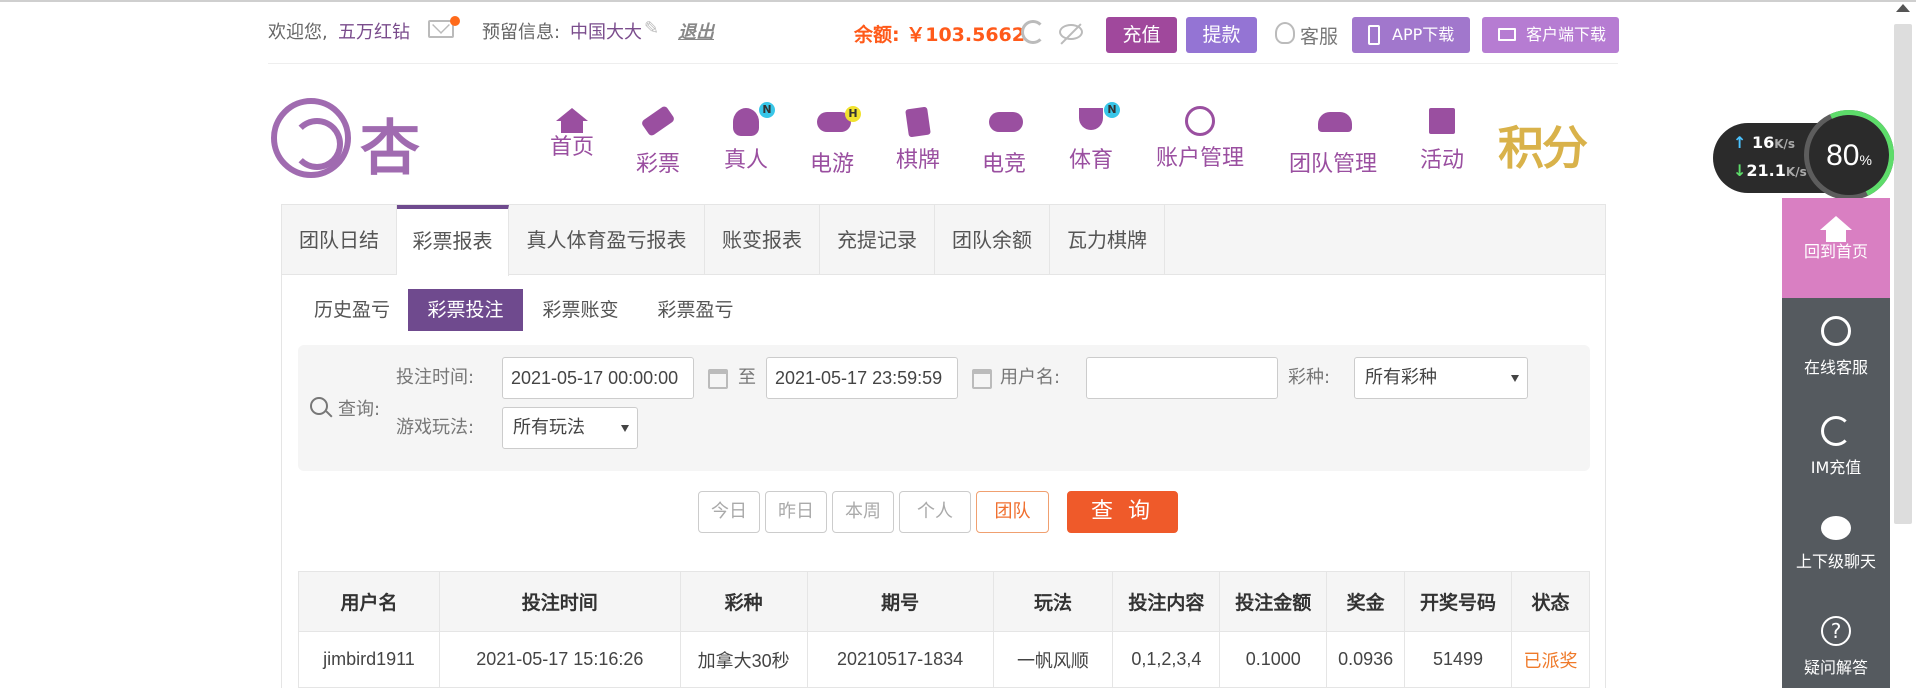 The image size is (1916, 688). I want to click on nav-label: 电游, so click(832, 164).